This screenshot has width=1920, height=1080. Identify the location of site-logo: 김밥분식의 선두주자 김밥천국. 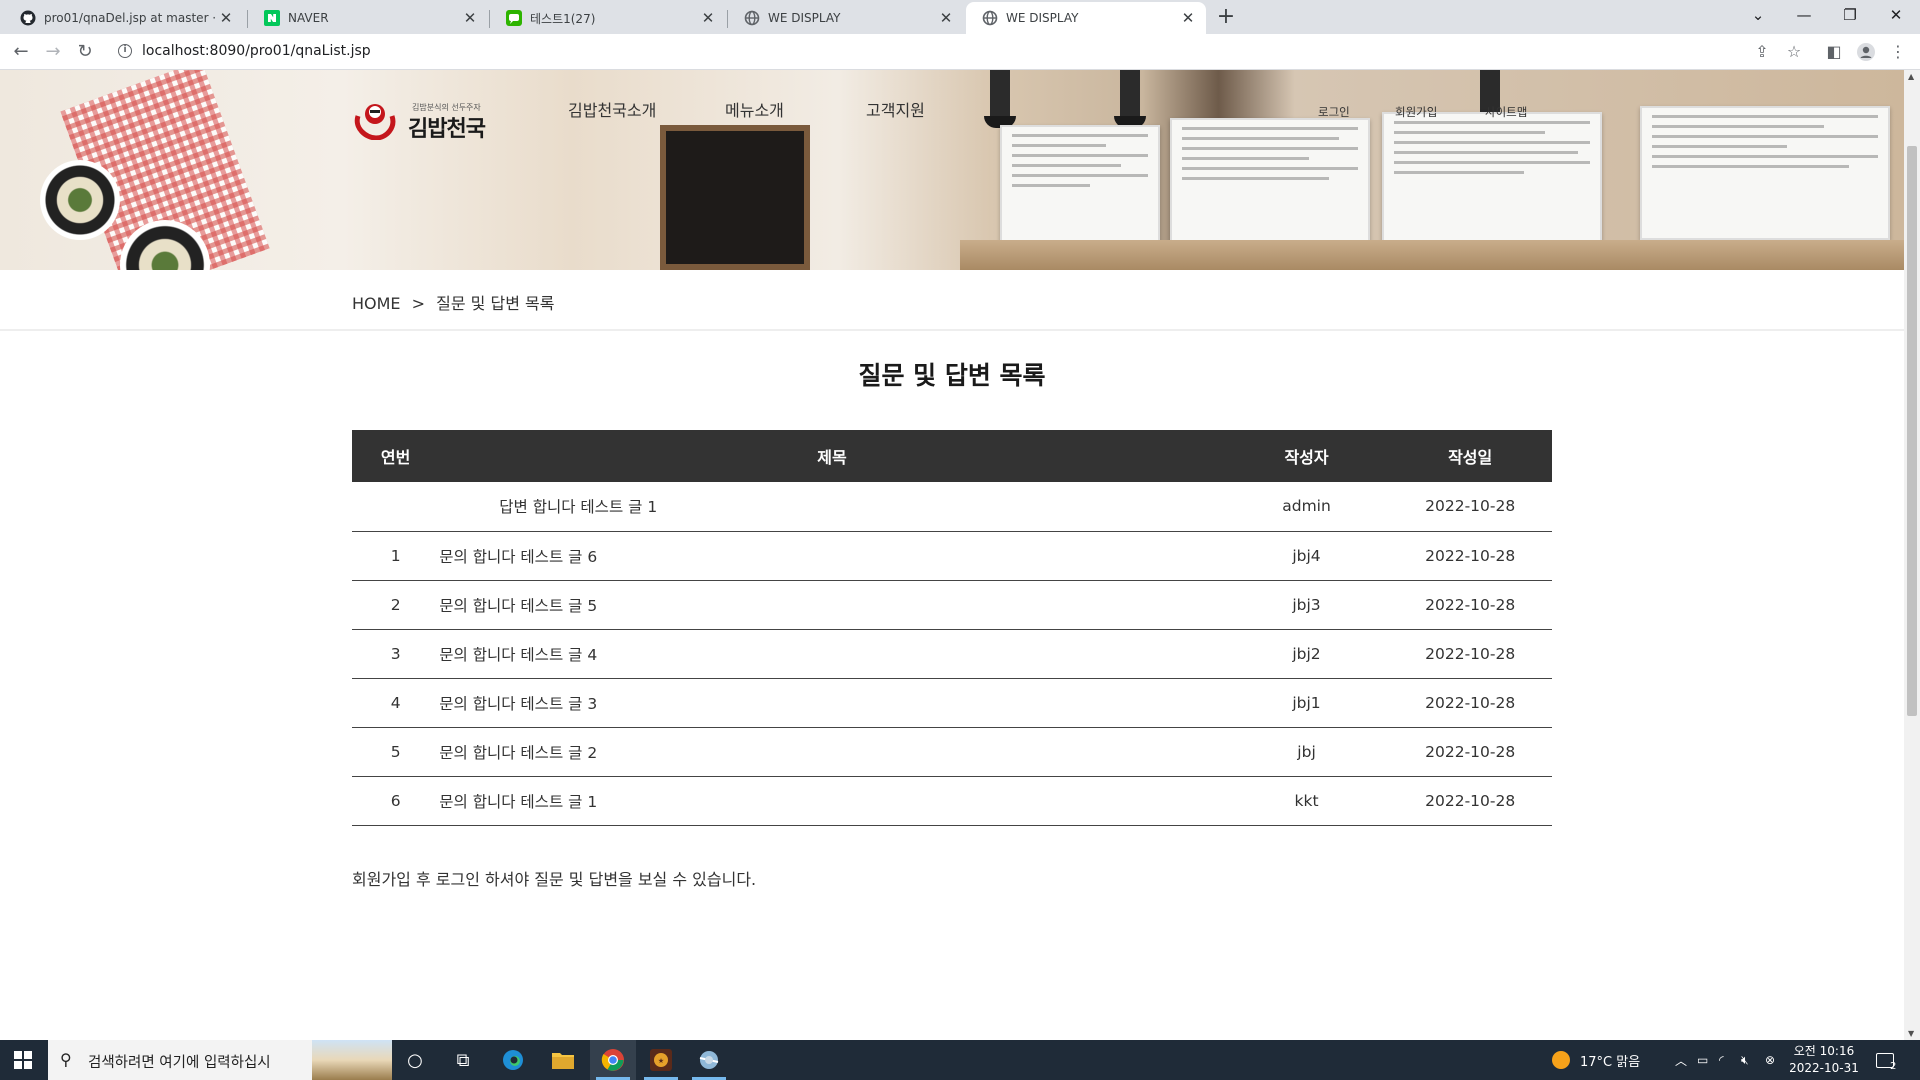
(427, 120).